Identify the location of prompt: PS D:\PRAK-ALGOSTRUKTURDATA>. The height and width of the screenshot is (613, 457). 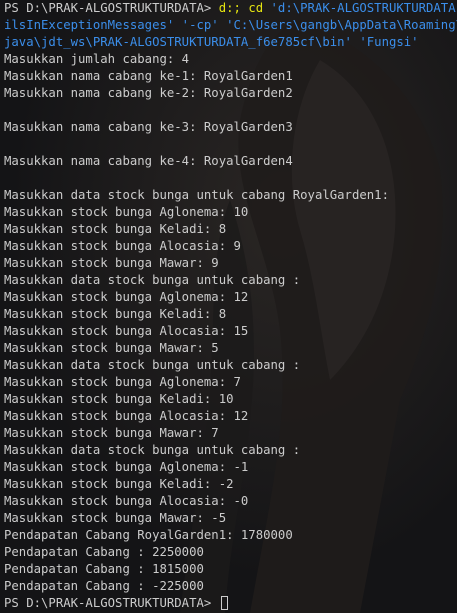
(111, 8).